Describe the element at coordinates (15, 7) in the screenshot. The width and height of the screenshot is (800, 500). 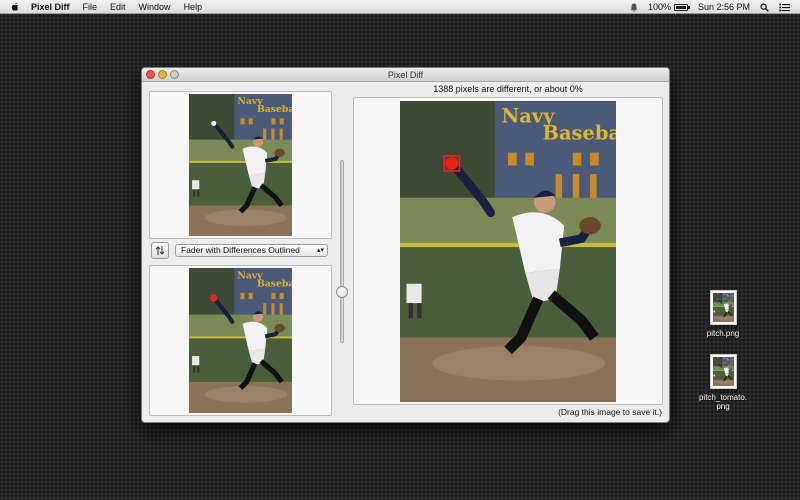
I see `apple-icon` at that location.